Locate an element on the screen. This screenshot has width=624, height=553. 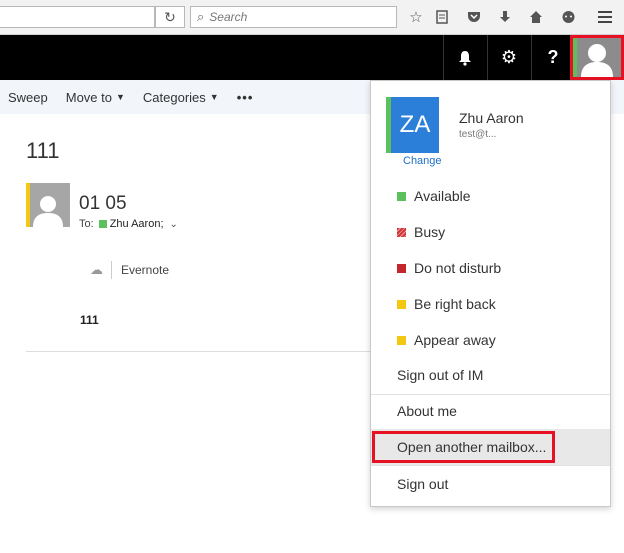
evernote-addin: Evernote is located at coordinates (145, 270).